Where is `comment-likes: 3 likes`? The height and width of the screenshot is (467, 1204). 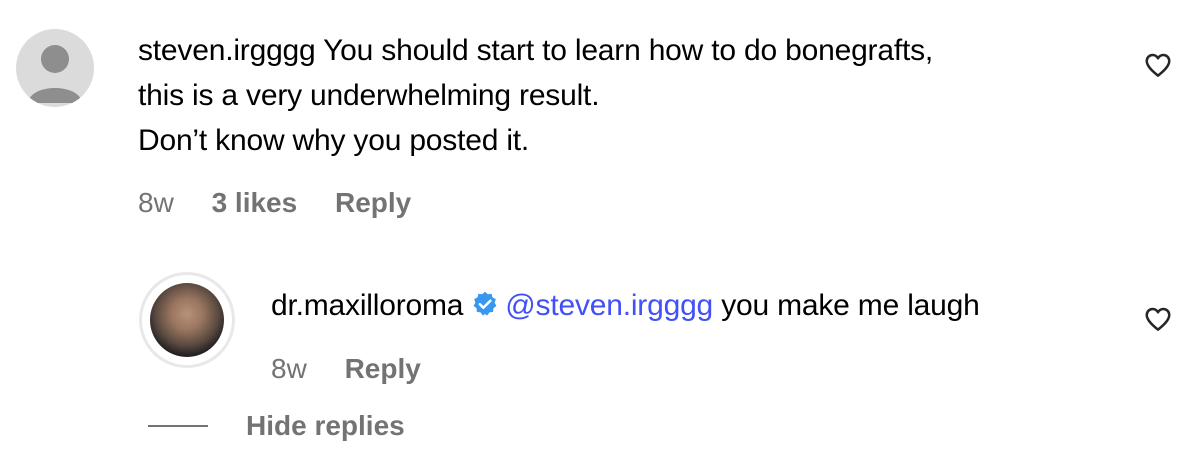 comment-likes: 3 likes is located at coordinates (255, 203).